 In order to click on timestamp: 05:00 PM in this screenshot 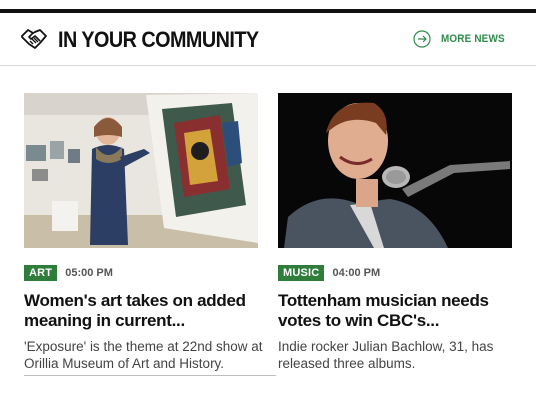, I will do `click(89, 273)`.